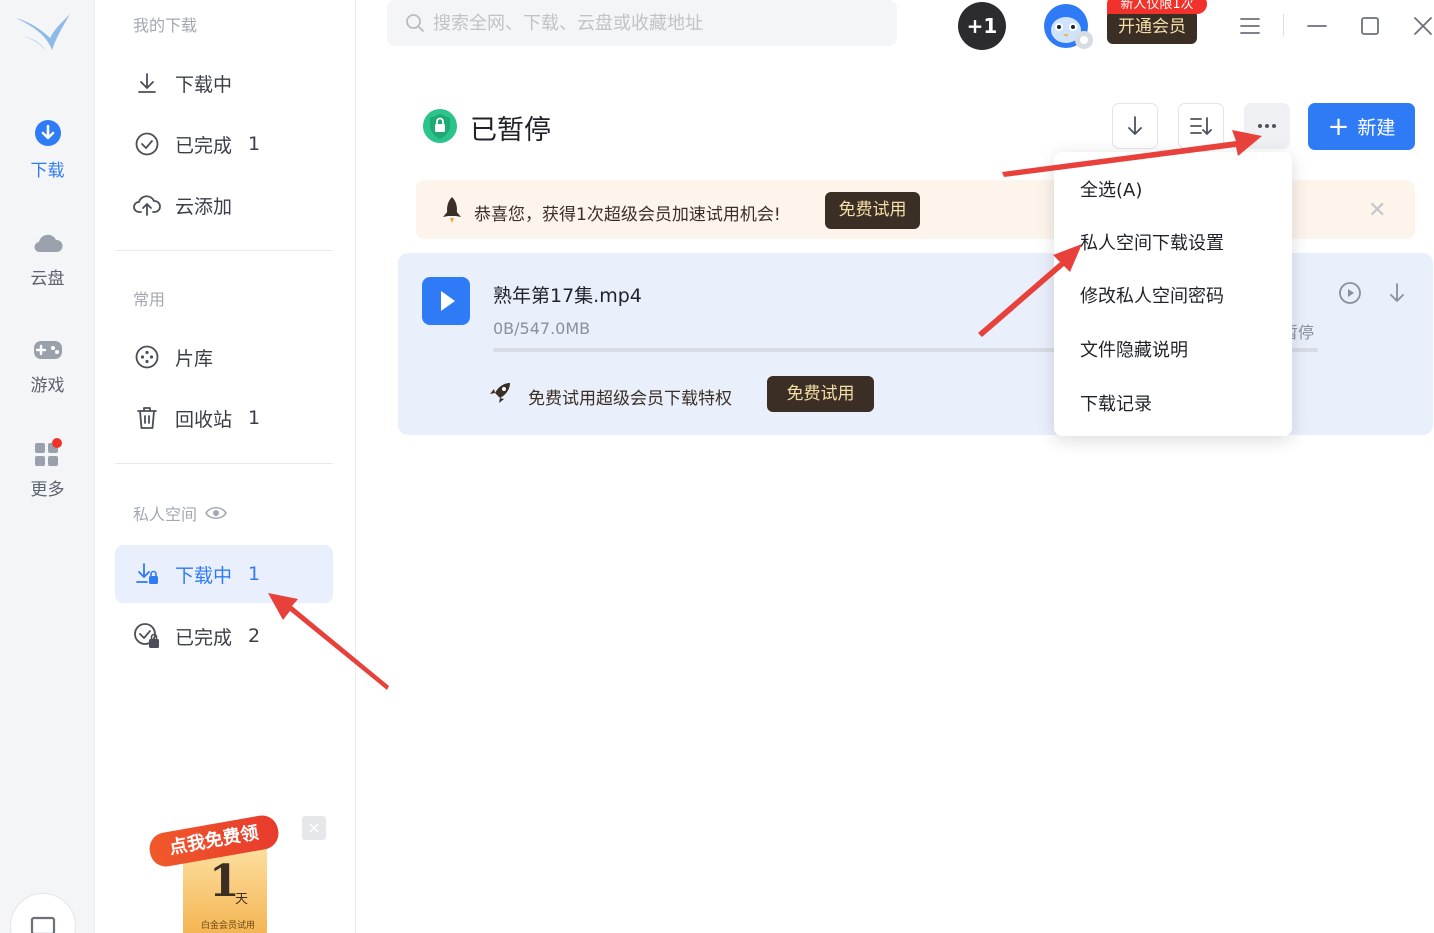  Describe the element at coordinates (147, 418) in the screenshot. I see `trash-icon` at that location.